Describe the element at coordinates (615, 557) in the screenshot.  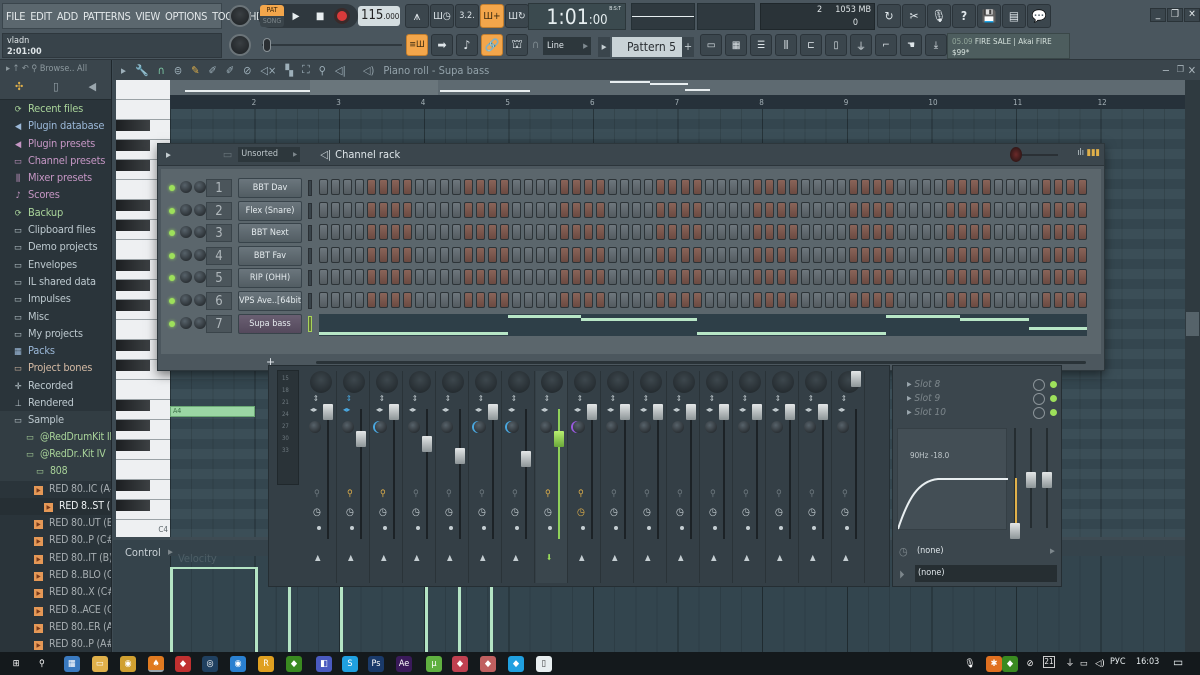
I see `route-arrow-icon: ▲` at that location.